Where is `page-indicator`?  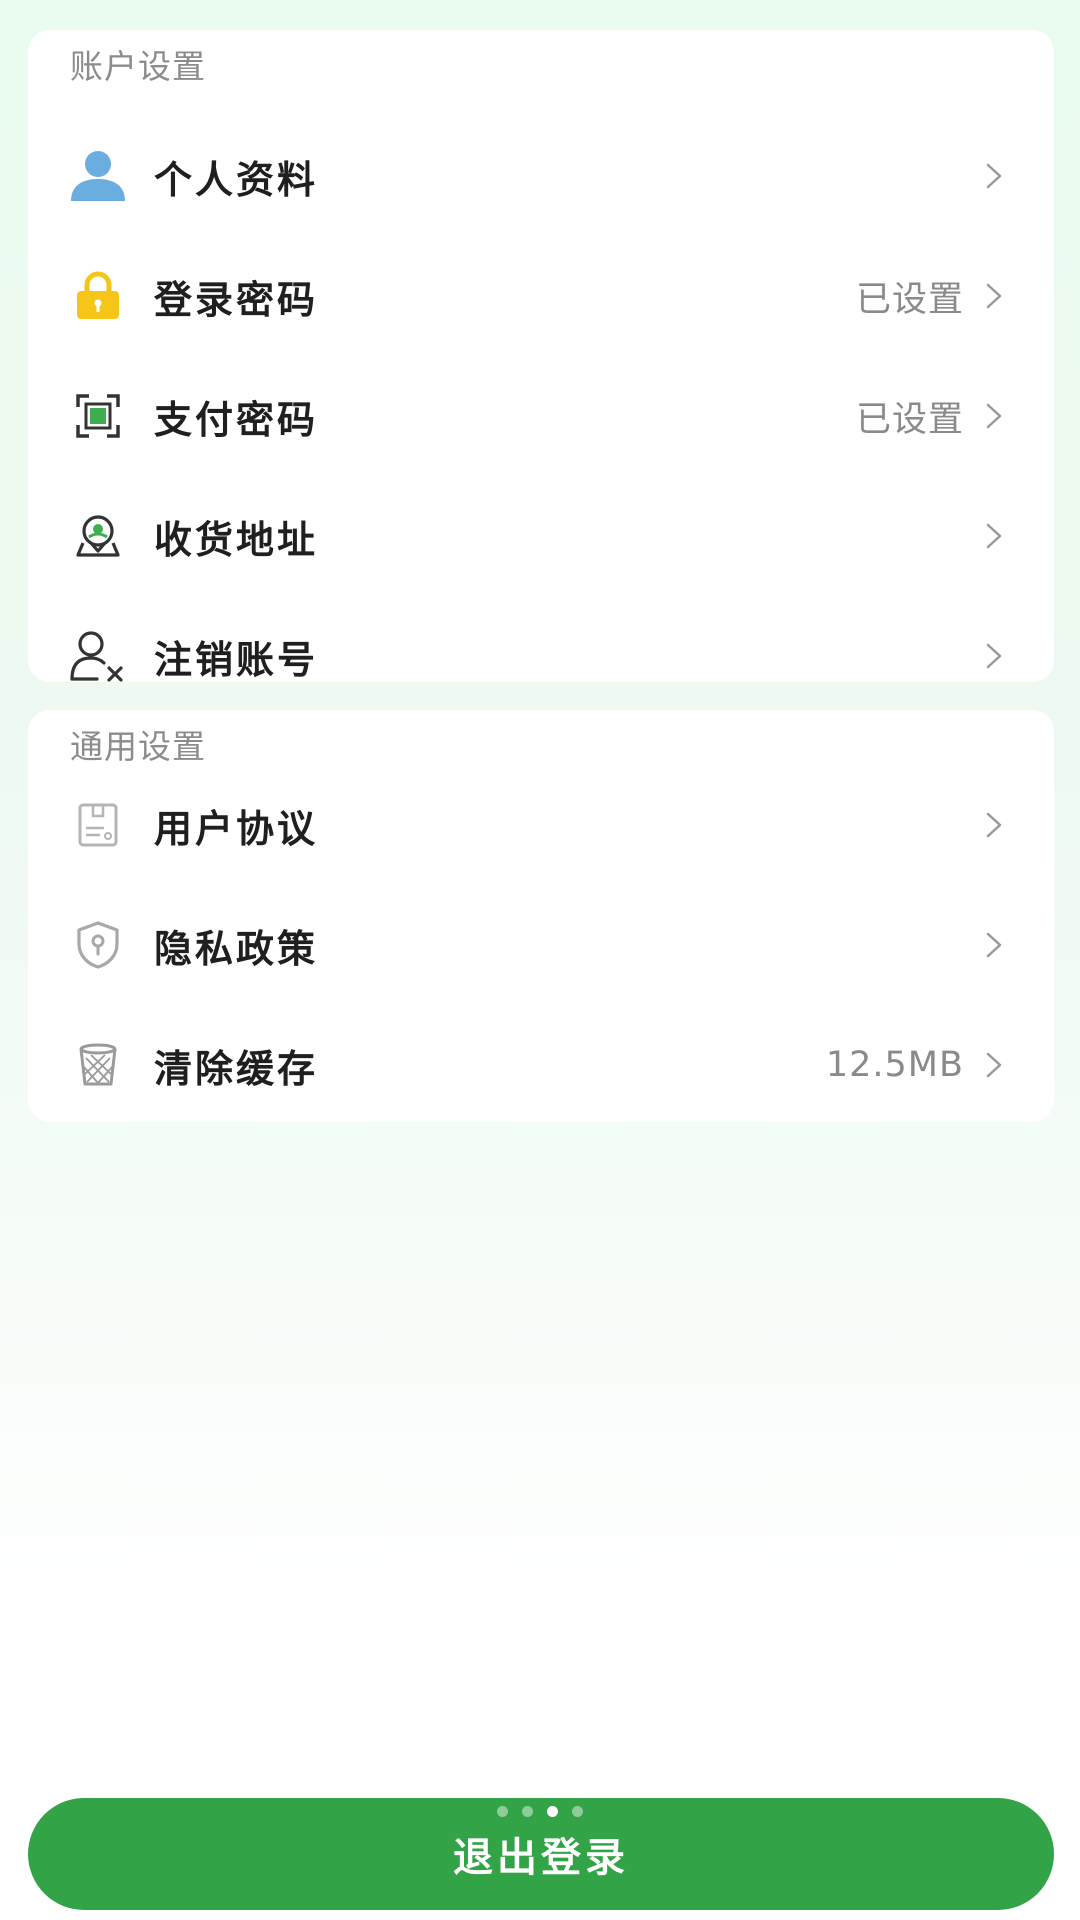 page-indicator is located at coordinates (540, 1811).